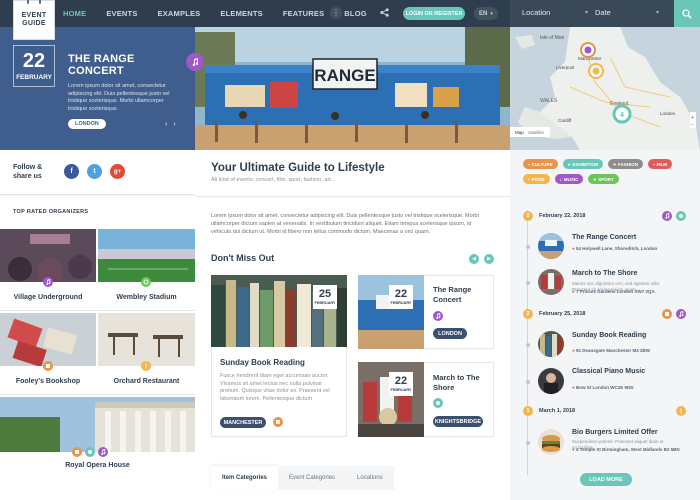 The width and height of the screenshot is (700, 500). I want to click on event-date-badge: 22 FEBRUARY, so click(401, 384).